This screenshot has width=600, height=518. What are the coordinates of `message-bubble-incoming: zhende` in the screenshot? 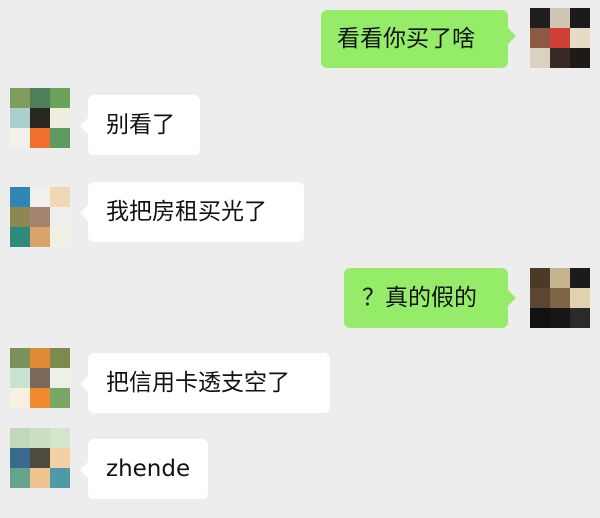 It's located at (148, 469).